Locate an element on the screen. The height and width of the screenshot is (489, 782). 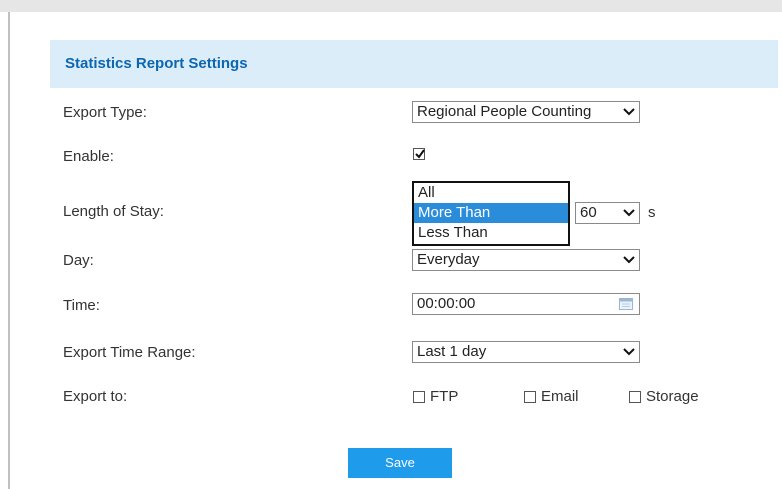
seconds-unit: s is located at coordinates (652, 212).